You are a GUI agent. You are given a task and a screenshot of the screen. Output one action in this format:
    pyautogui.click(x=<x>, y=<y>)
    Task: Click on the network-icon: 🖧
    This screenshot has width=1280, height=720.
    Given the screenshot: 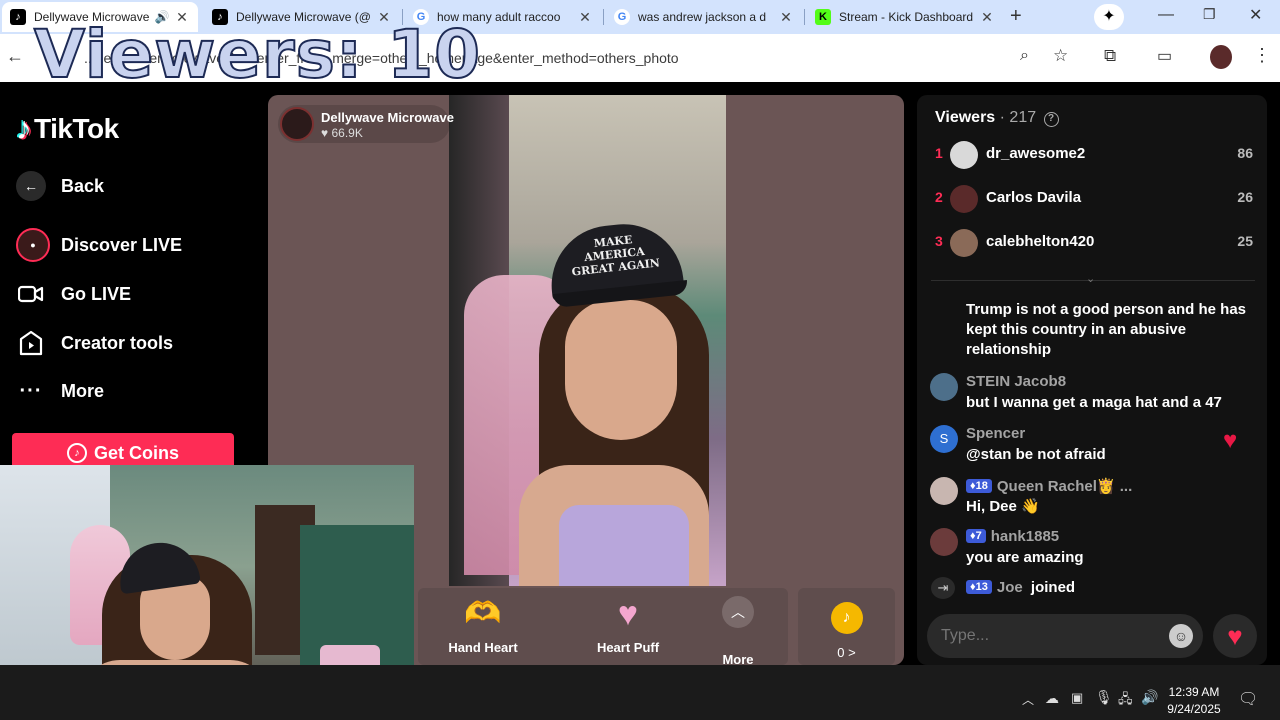 What is the action you would take?
    pyautogui.click(x=1125, y=701)
    